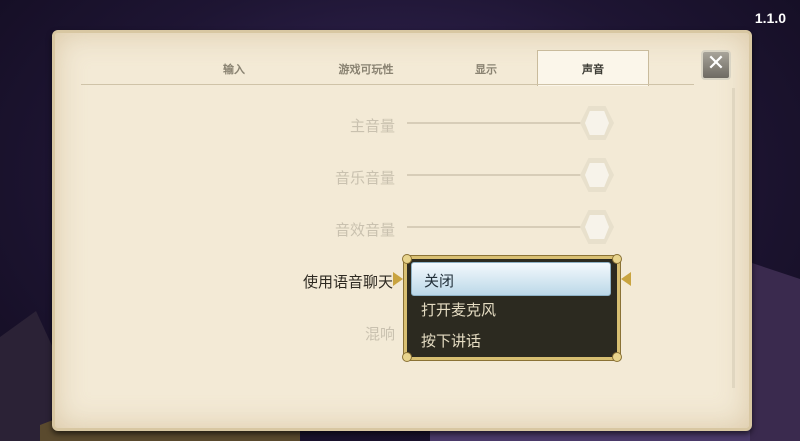 The width and height of the screenshot is (800, 441). I want to click on dropdown-option: 打开麦克风, so click(458, 309).